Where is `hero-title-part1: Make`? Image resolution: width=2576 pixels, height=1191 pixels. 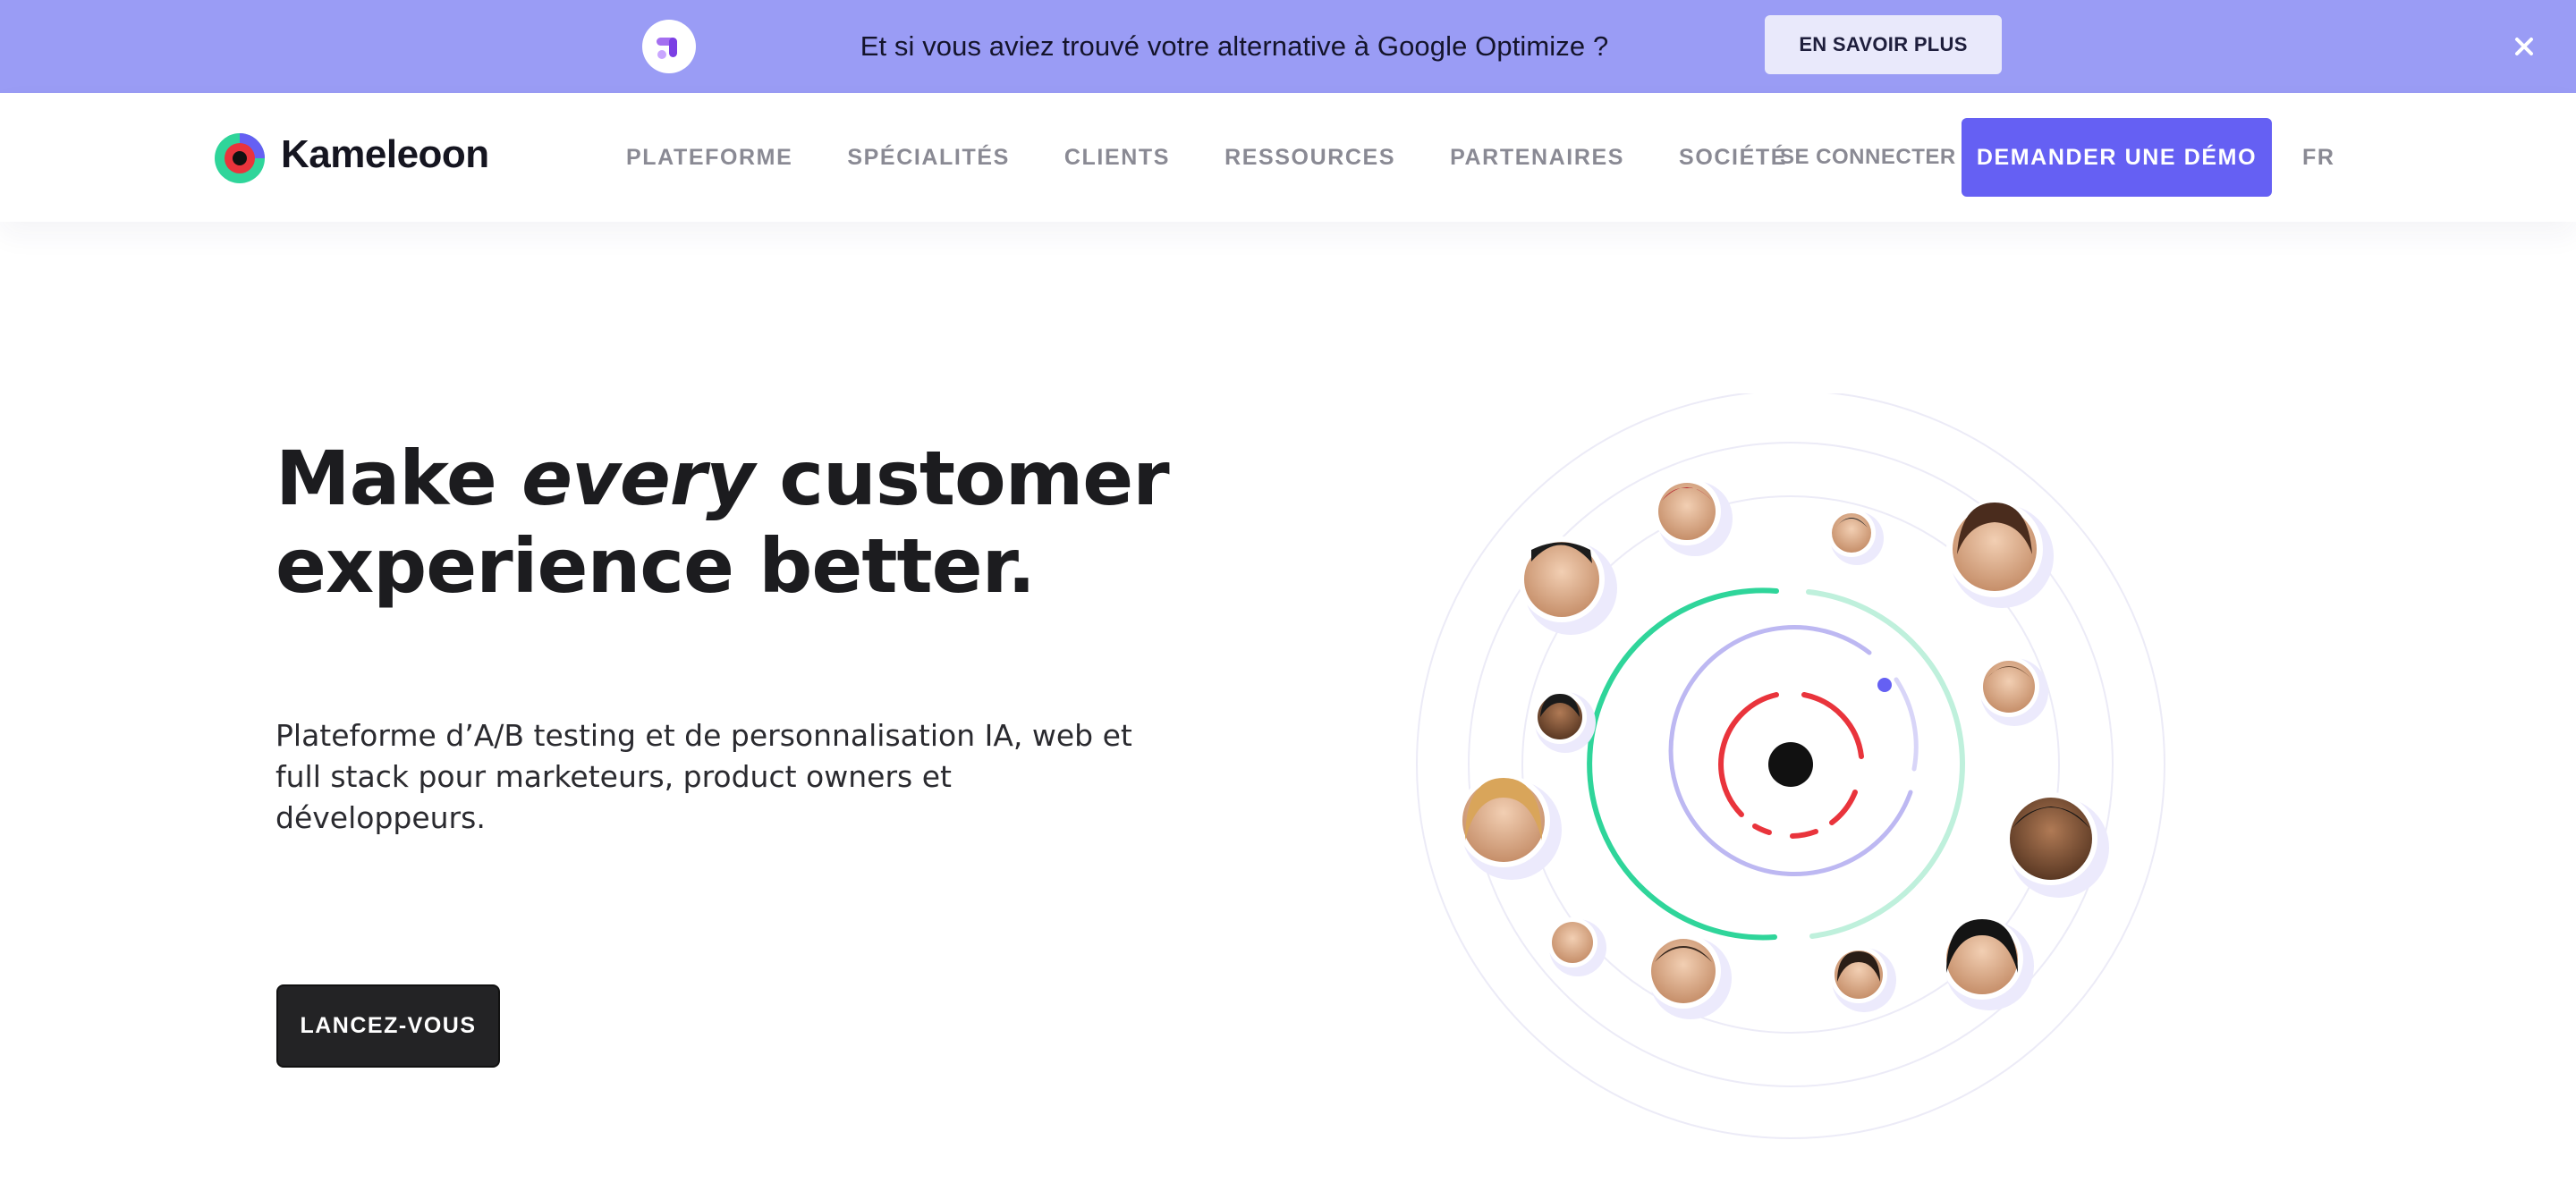
hero-title-part1: Make is located at coordinates (398, 478).